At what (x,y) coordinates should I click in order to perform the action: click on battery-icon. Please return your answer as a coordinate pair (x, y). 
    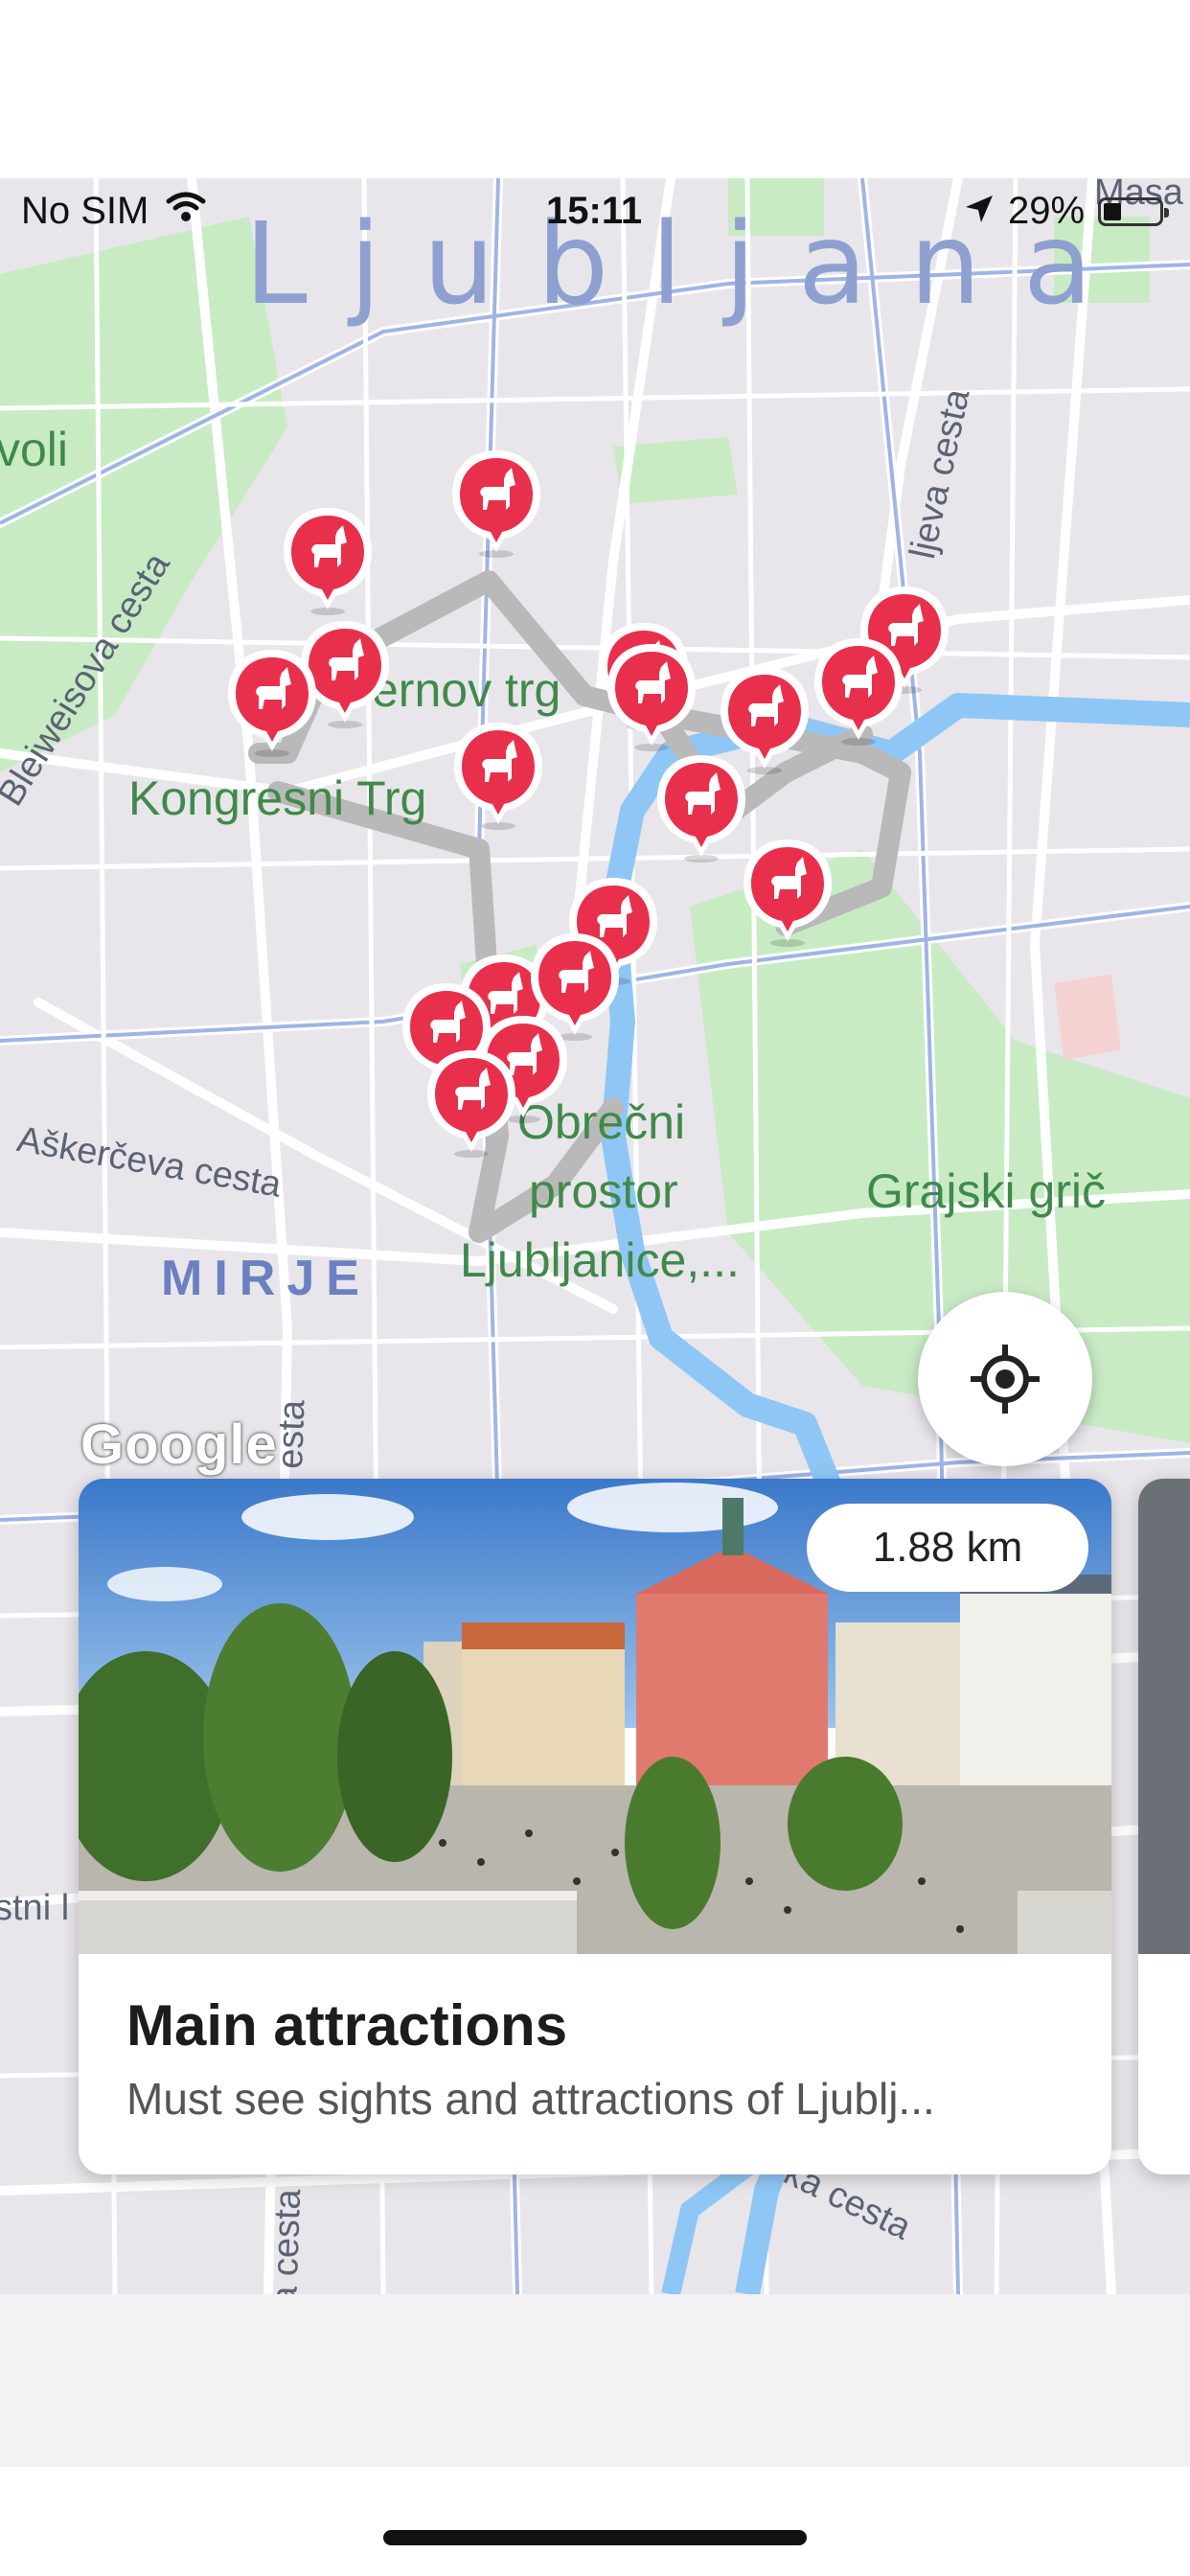
    Looking at the image, I should click on (1133, 211).